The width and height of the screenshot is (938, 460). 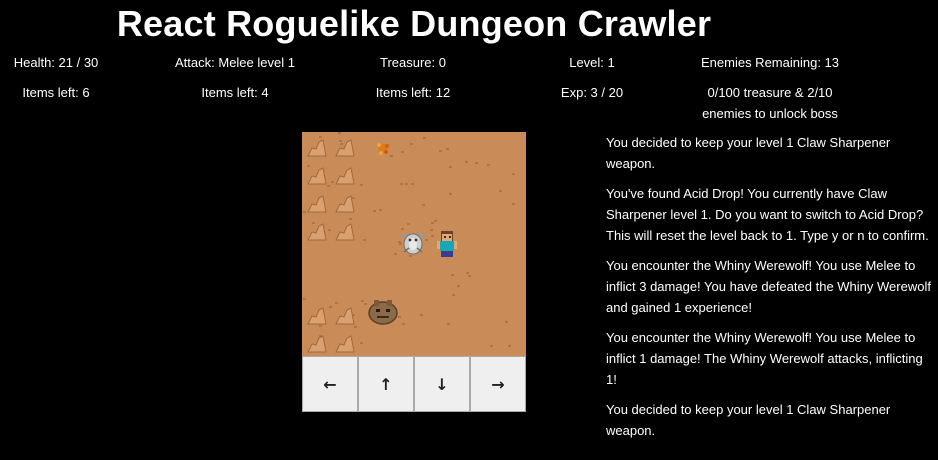 I want to click on player-icon, so click(x=447, y=244).